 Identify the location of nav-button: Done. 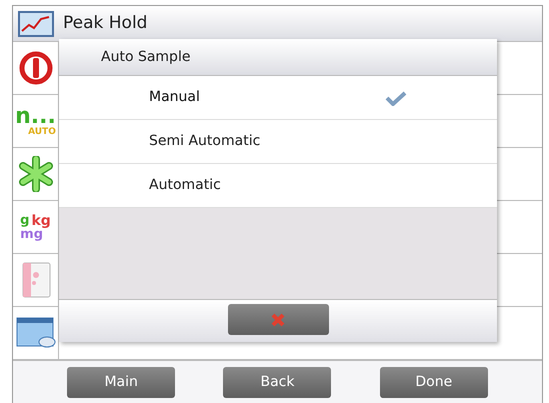
(434, 382).